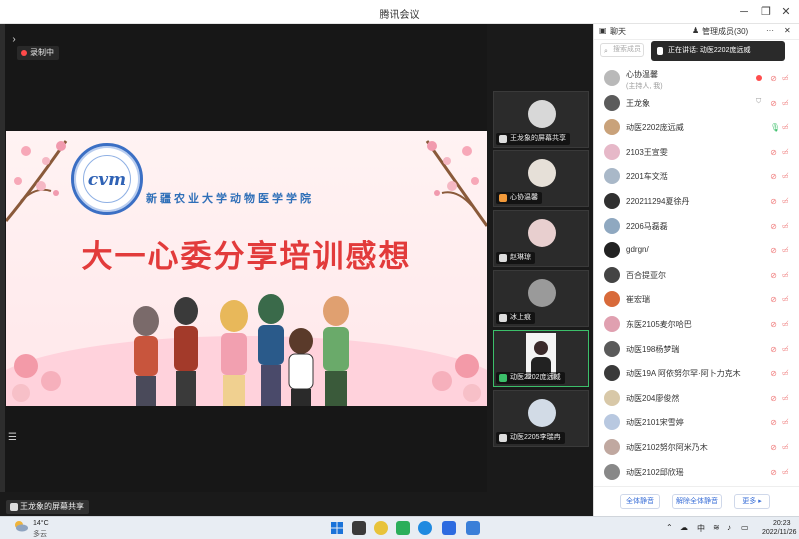  What do you see at coordinates (541, 418) in the screenshot?
I see `participant-thumbnail: 动医2205李瑞冉` at bounding box center [541, 418].